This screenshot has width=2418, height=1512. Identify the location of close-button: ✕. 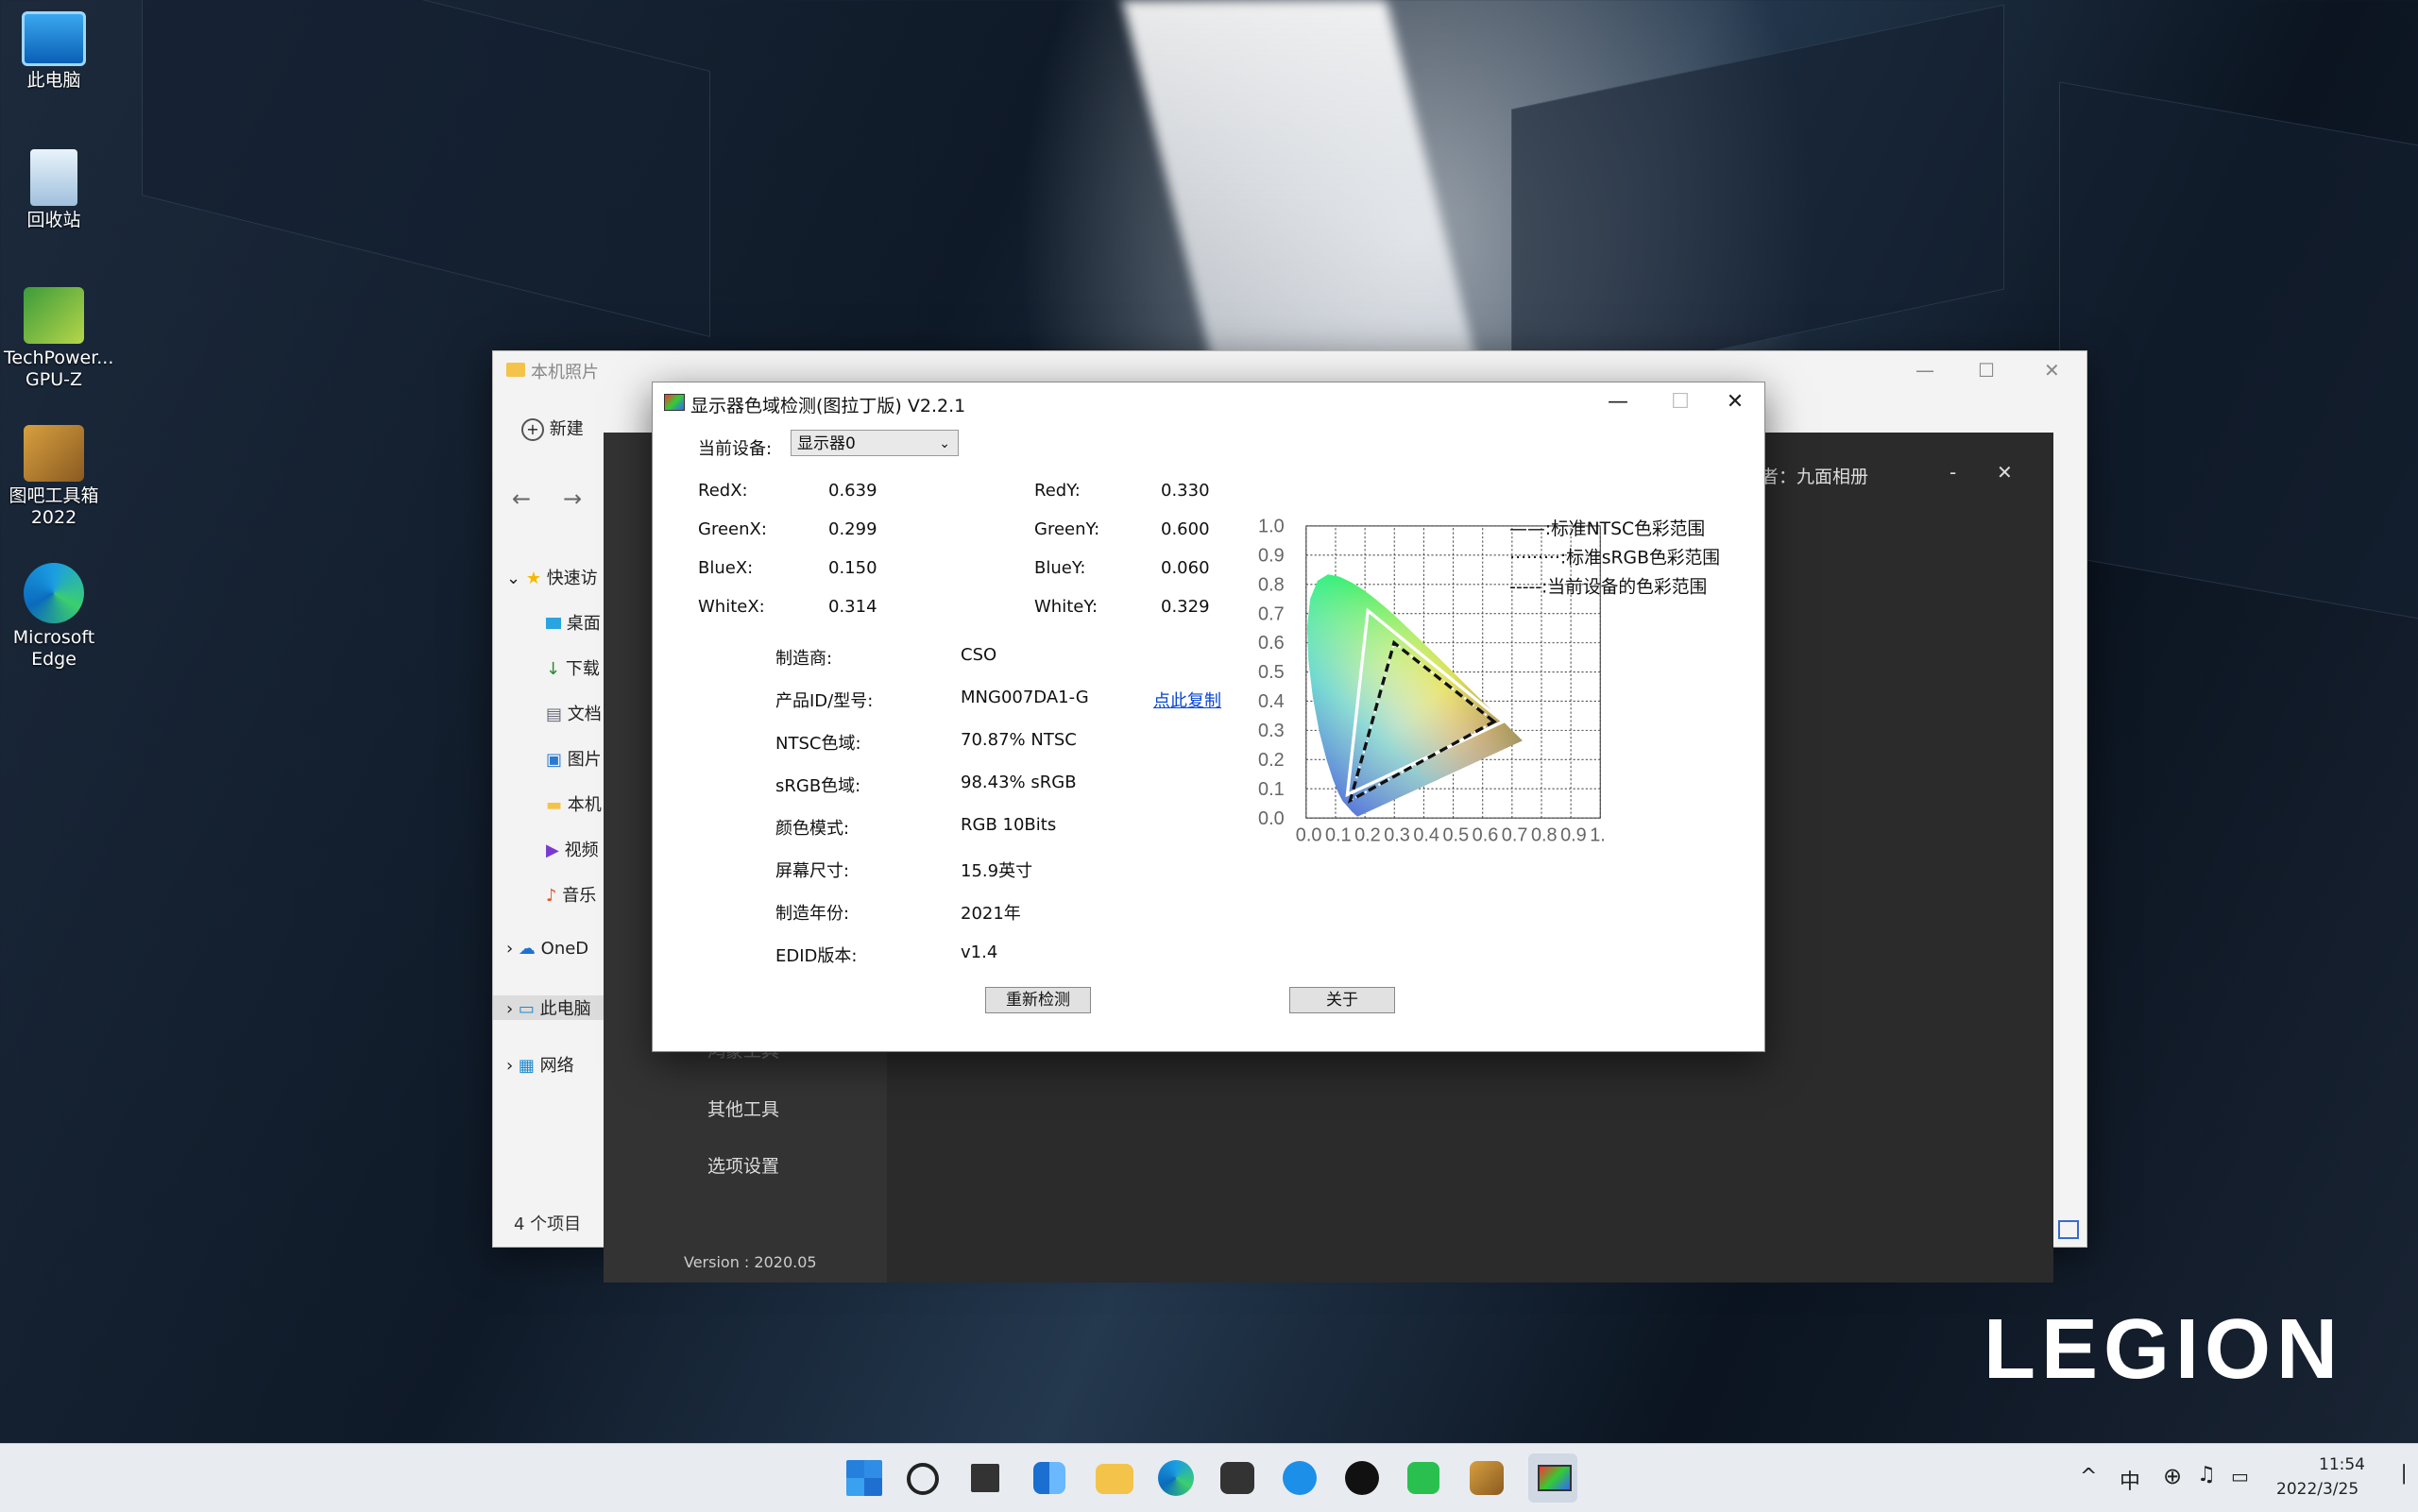
(1735, 402).